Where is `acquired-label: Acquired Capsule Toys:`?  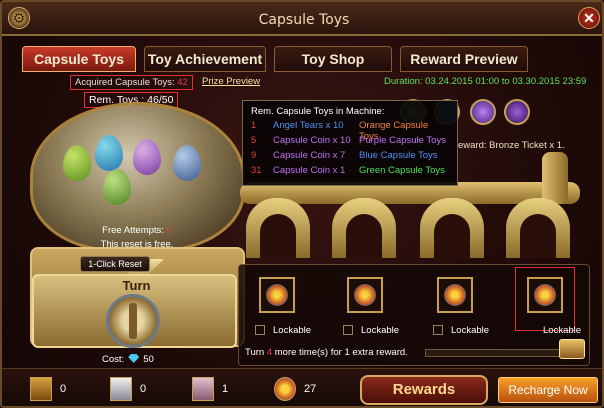 acquired-label: Acquired Capsule Toys: is located at coordinates (125, 82).